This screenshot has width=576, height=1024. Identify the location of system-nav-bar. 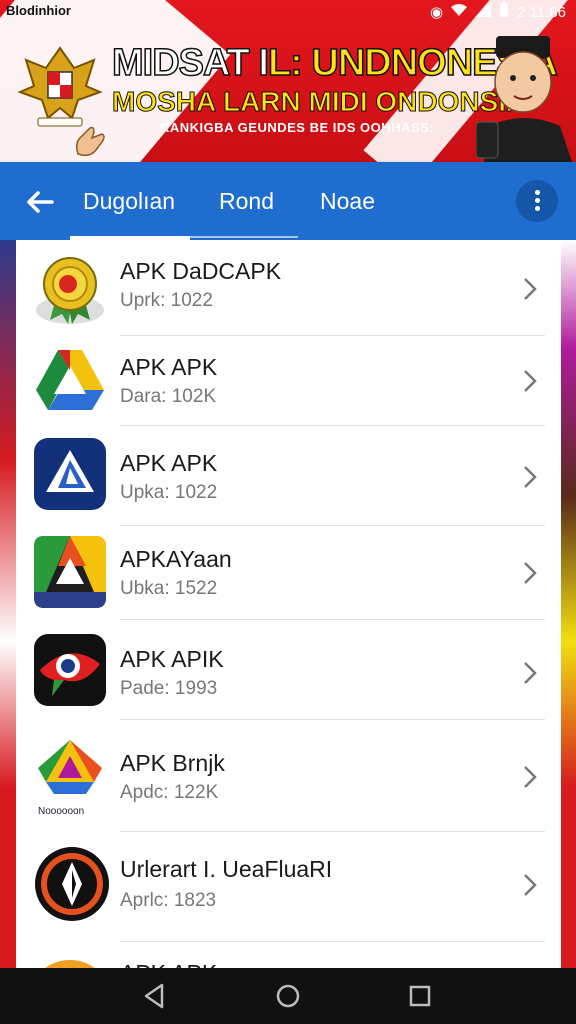
(288, 996).